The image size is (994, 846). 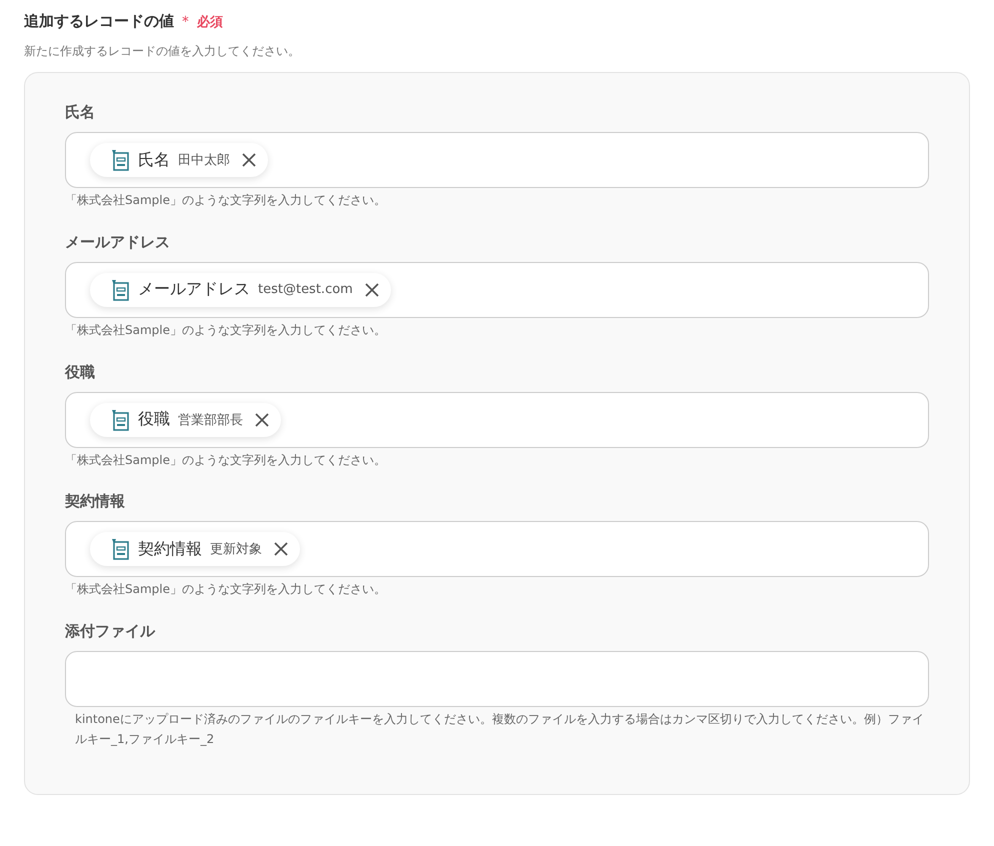 I want to click on chip-name: メールアドレス, so click(x=194, y=289).